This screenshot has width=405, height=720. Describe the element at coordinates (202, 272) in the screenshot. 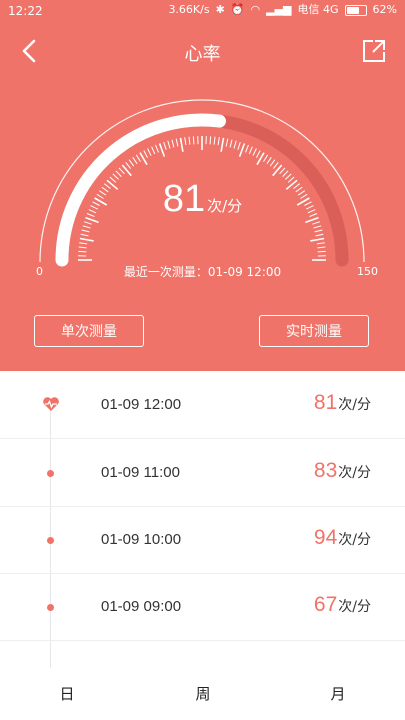

I see `last-measured: 最近一次测量：01-09 12:00` at that location.